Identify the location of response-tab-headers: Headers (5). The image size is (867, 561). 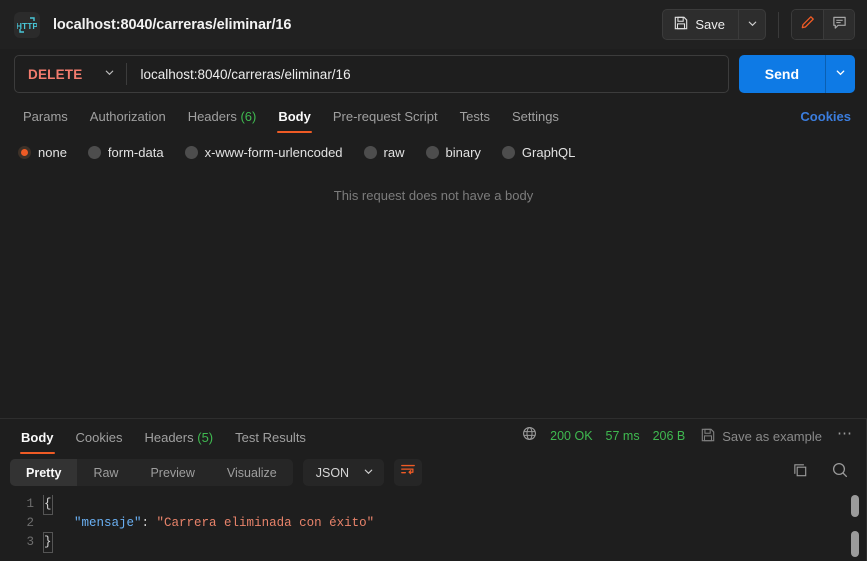
(178, 442).